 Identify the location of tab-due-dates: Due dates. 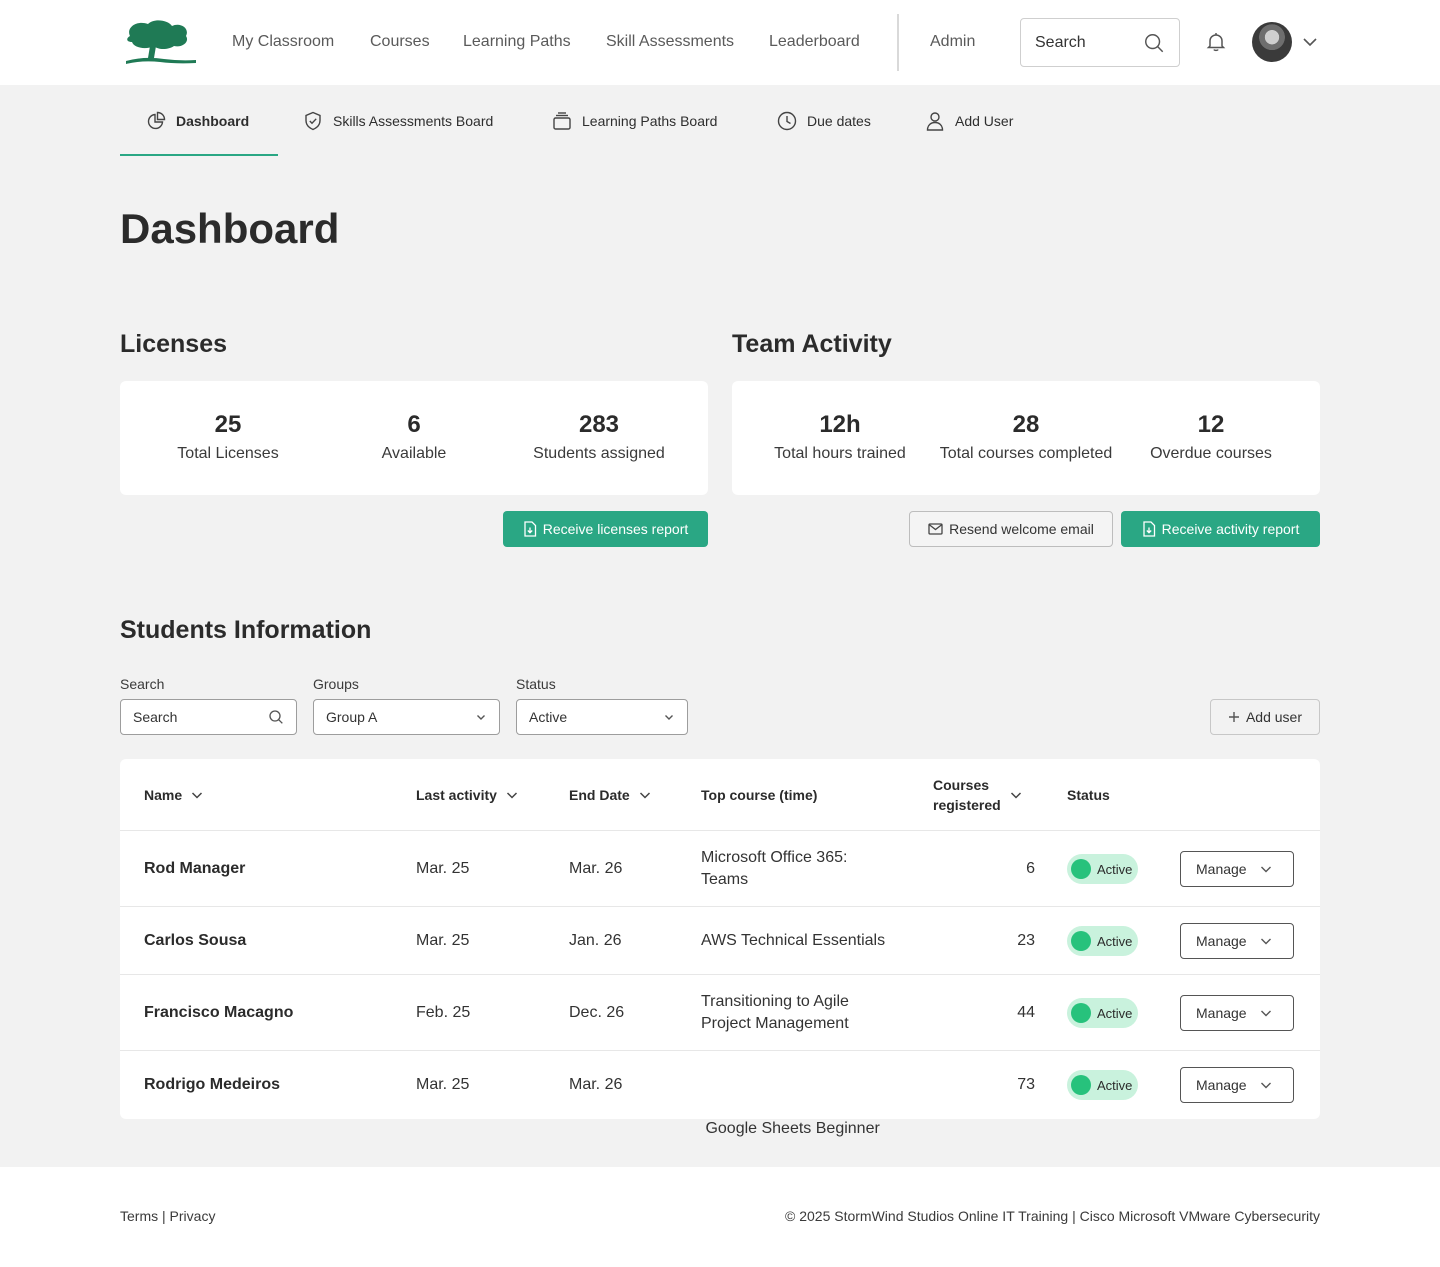
(824, 121).